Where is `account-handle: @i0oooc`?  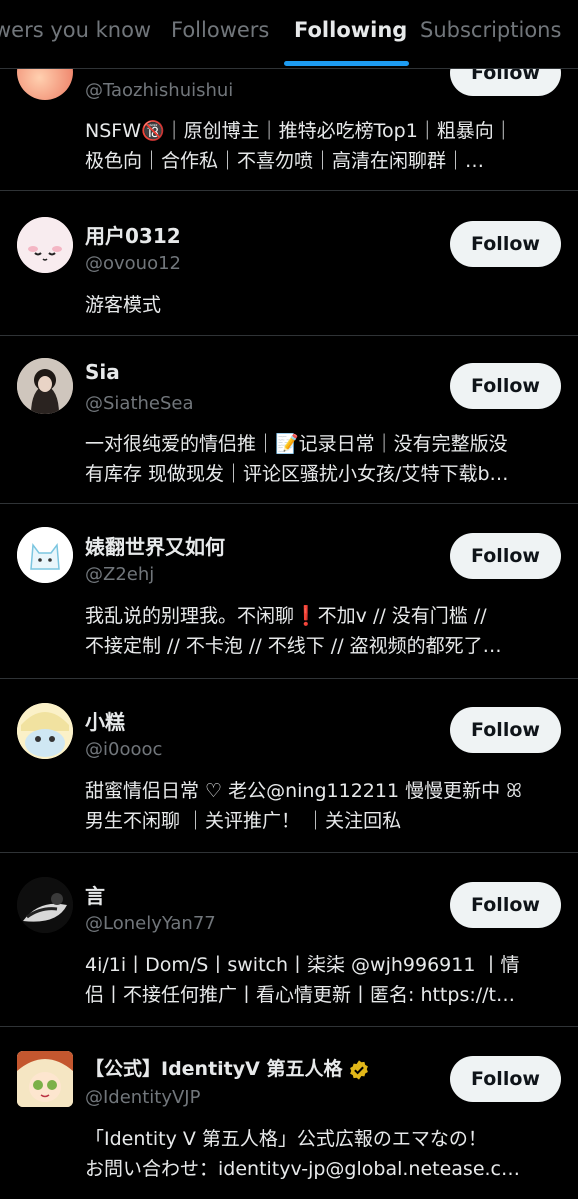
account-handle: @i0oooc is located at coordinates (123, 749).